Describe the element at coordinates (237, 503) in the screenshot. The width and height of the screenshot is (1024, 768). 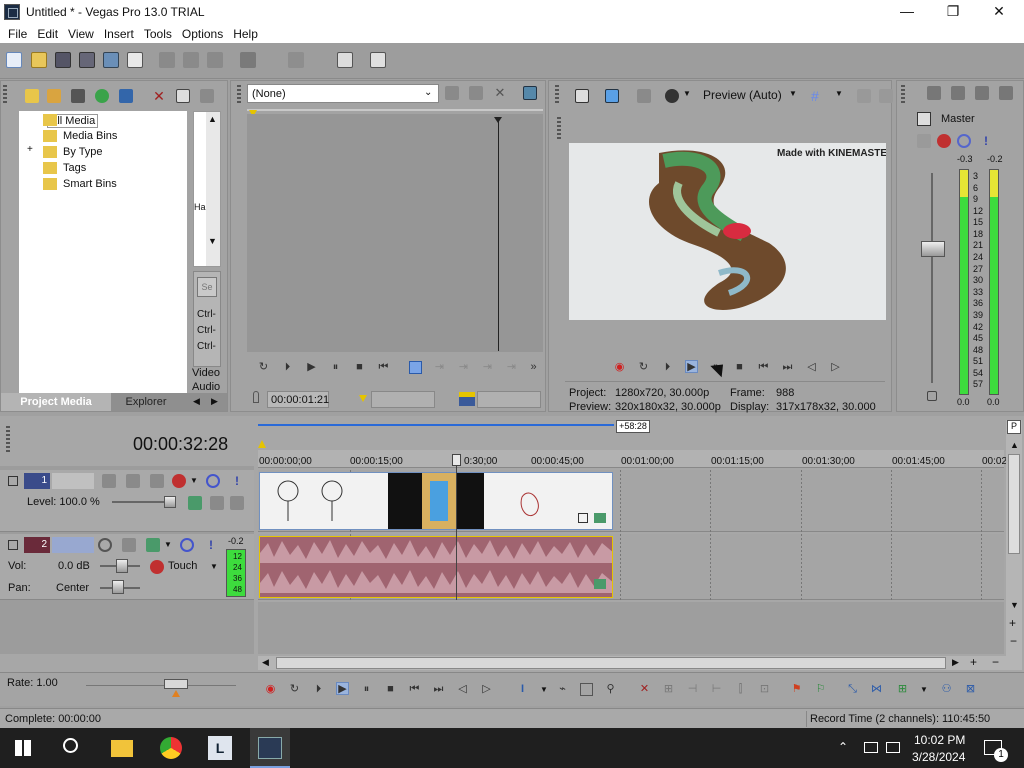
I see `child-track-icon` at that location.